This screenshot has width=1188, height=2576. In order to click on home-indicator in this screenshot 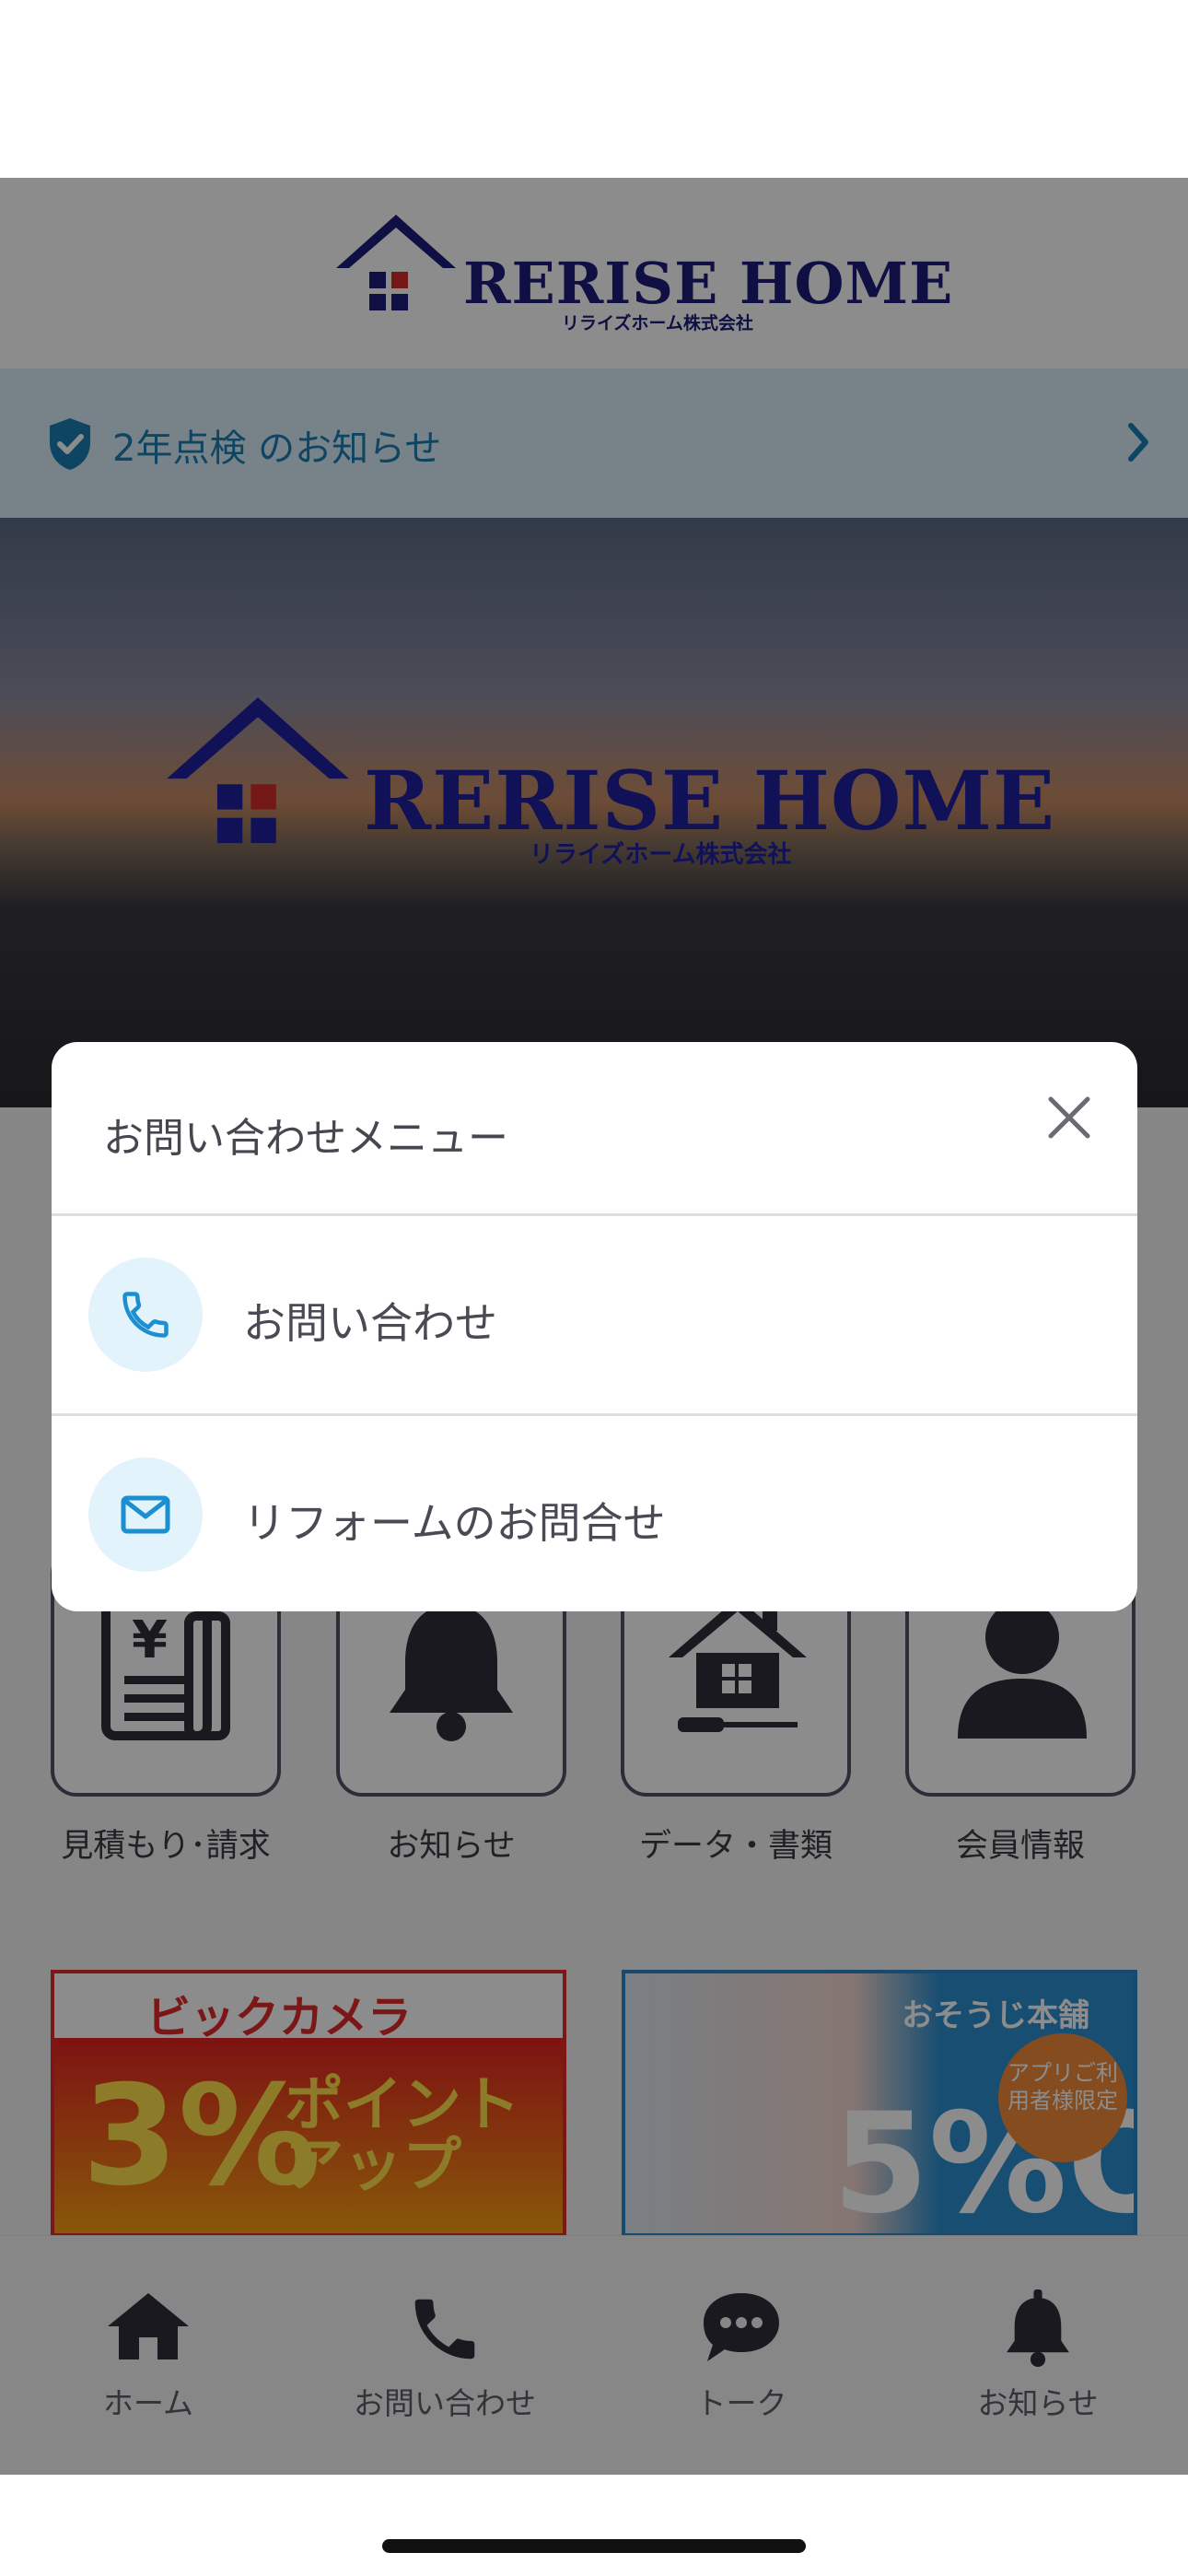, I will do `click(594, 2546)`.